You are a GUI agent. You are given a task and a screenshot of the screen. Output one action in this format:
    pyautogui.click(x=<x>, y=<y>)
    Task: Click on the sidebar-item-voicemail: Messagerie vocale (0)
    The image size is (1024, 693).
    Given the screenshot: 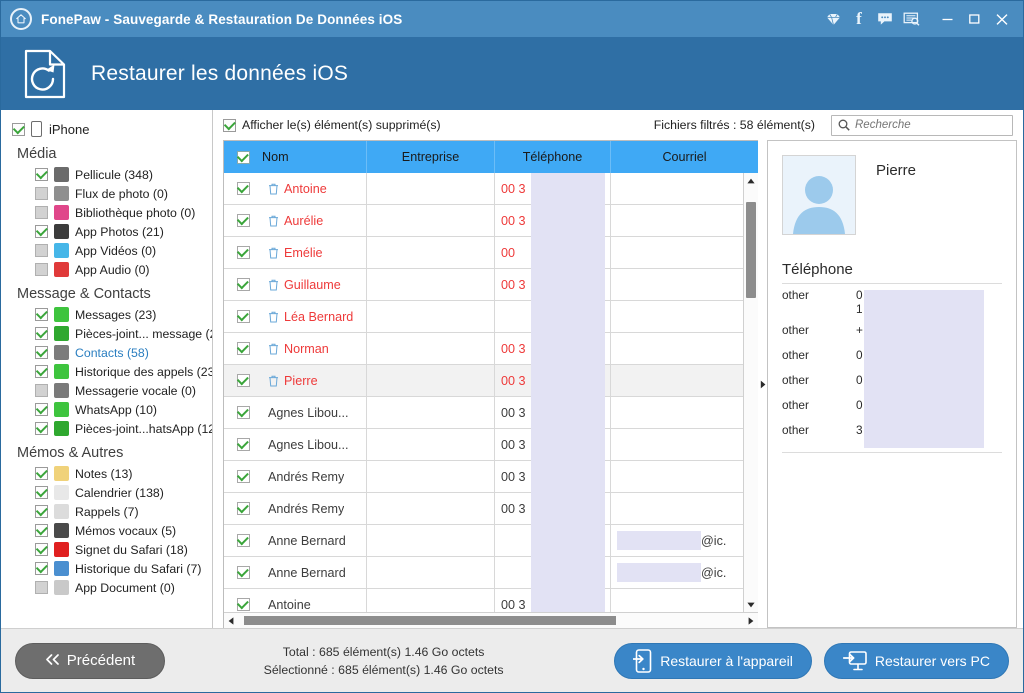 What is the action you would take?
    pyautogui.click(x=106, y=390)
    